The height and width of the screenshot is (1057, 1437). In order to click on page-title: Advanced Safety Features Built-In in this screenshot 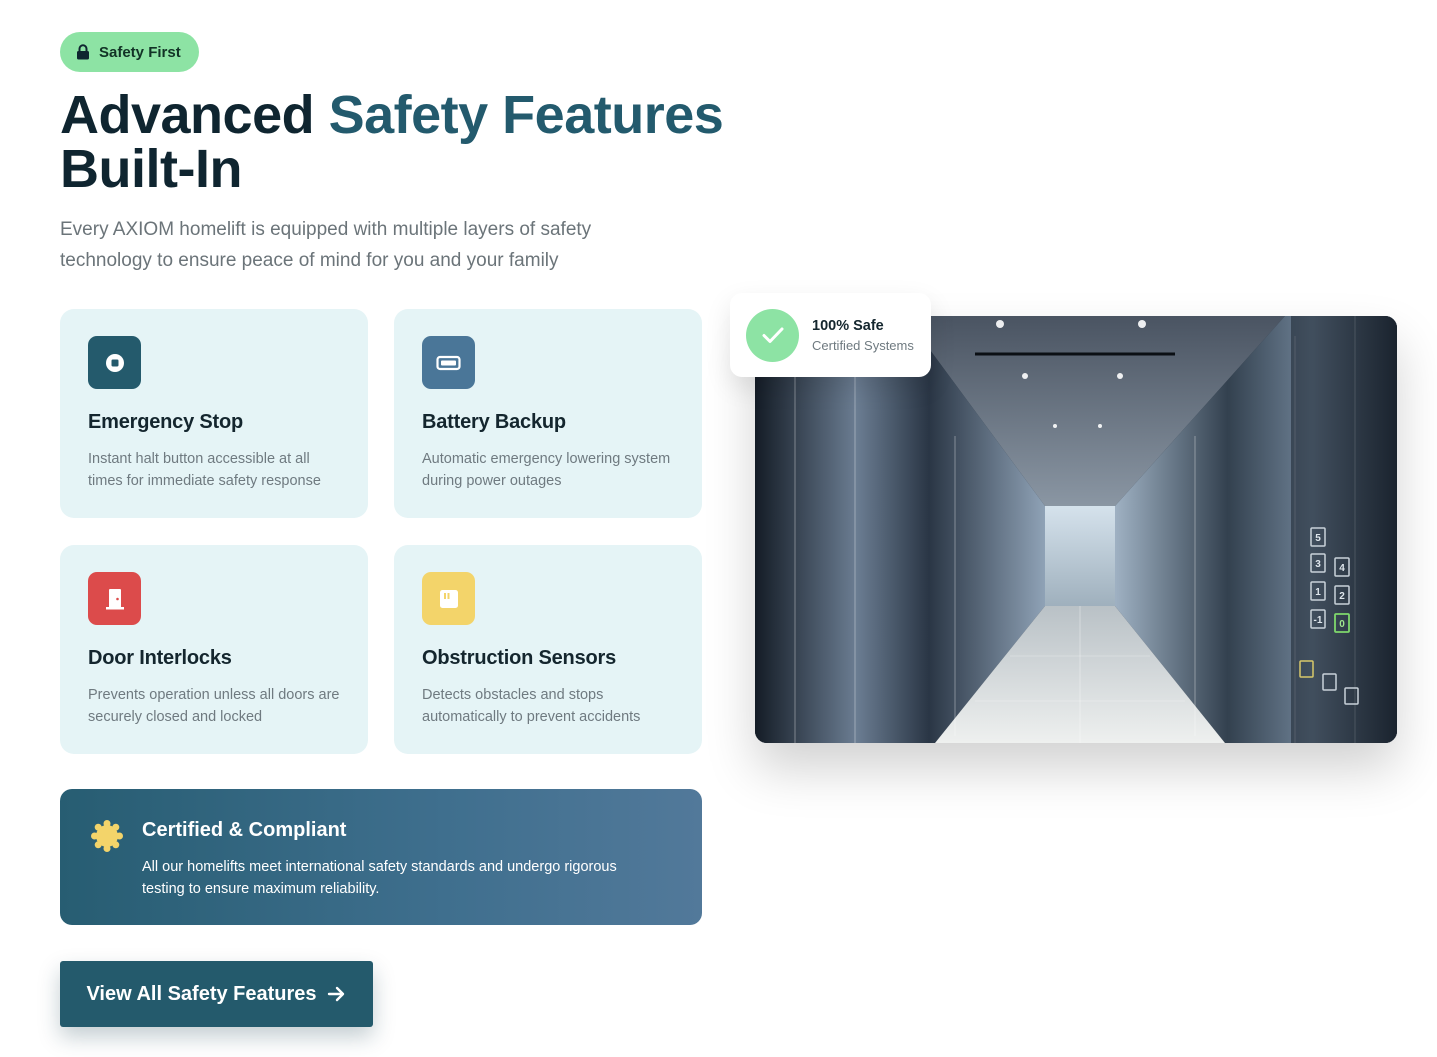, I will do `click(410, 142)`.